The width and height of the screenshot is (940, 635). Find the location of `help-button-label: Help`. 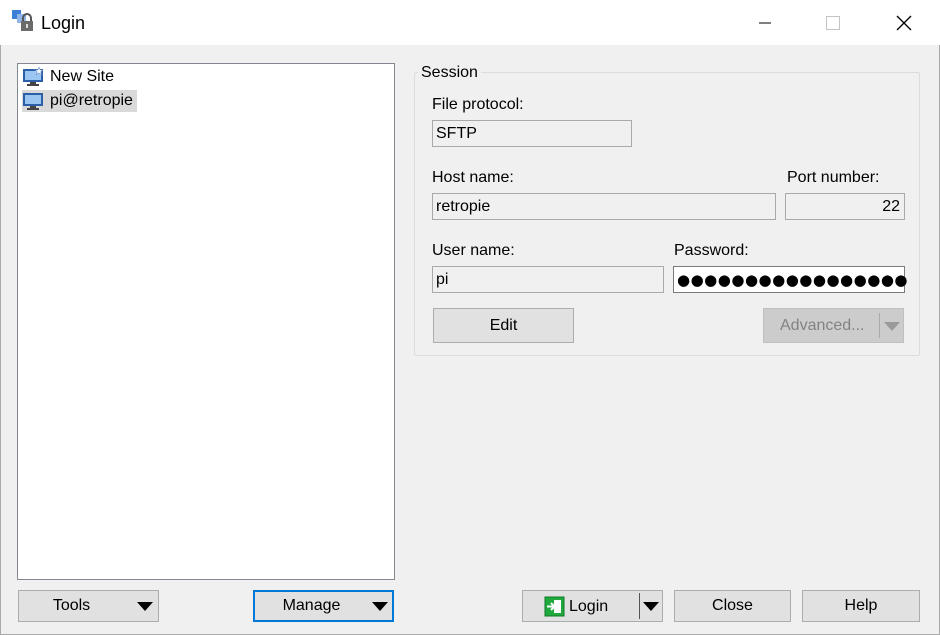

help-button-label: Help is located at coordinates (861, 605).